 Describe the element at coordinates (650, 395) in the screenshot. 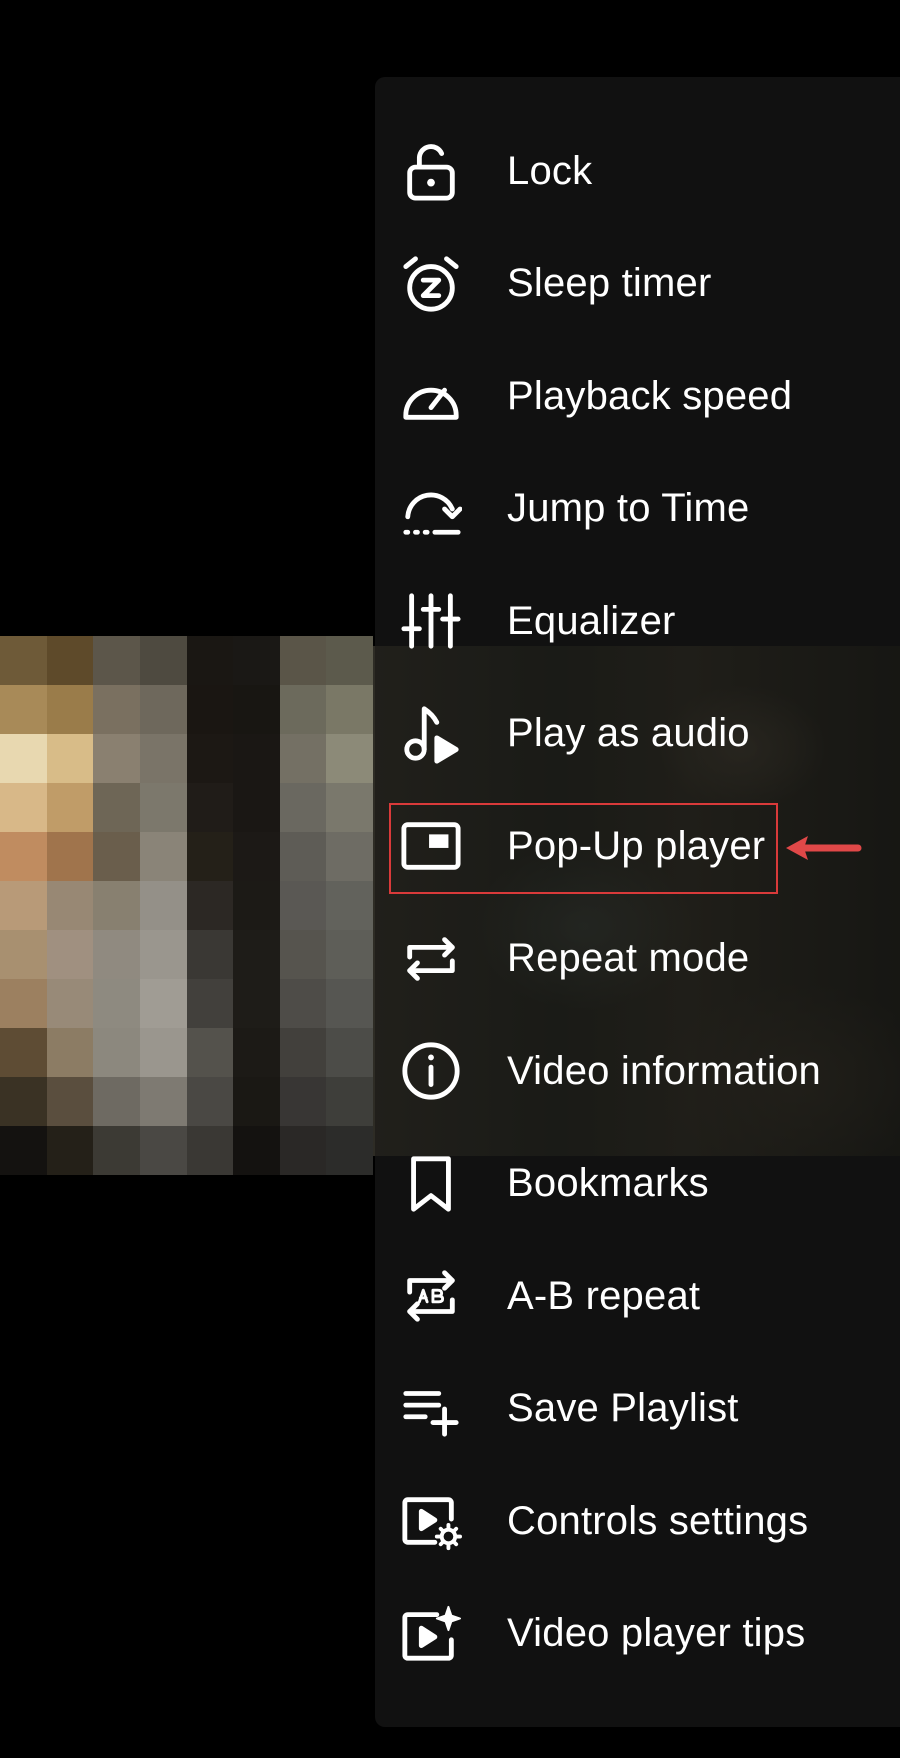

I see `menu-item-label: Playback speed` at that location.